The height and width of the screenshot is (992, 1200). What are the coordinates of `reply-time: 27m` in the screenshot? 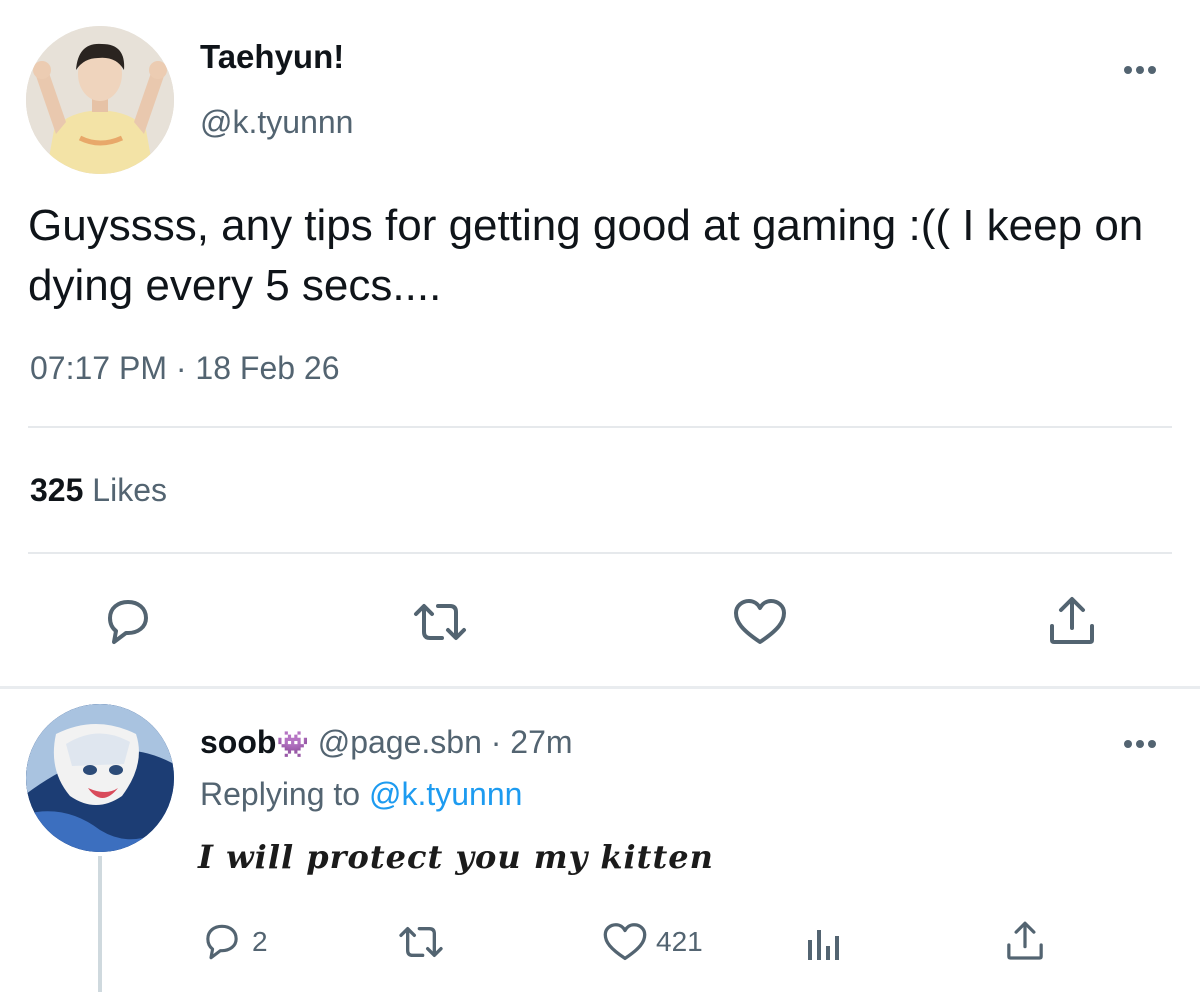 It's located at (541, 742).